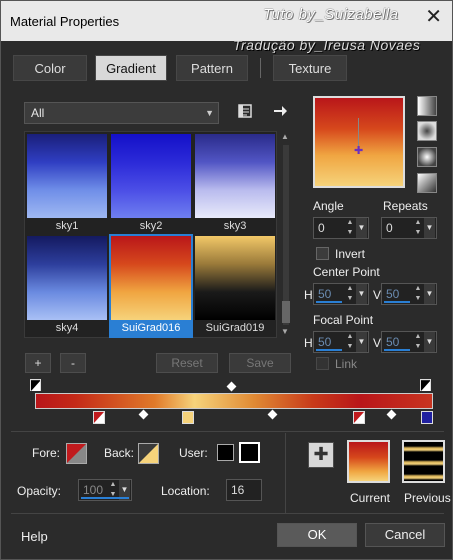 Image resolution: width=453 pixels, height=560 pixels. What do you see at coordinates (343, 320) in the screenshot?
I see `focal-point-label: Focal Point` at bounding box center [343, 320].